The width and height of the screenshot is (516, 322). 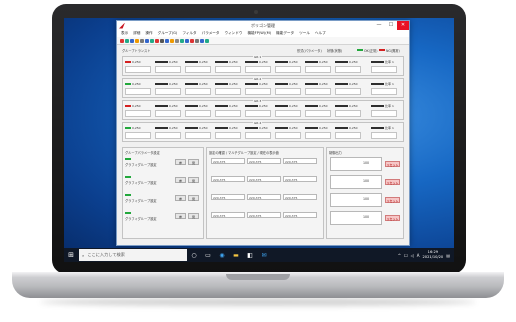 I want to click on group-label: GR 3, so click(x=258, y=101).